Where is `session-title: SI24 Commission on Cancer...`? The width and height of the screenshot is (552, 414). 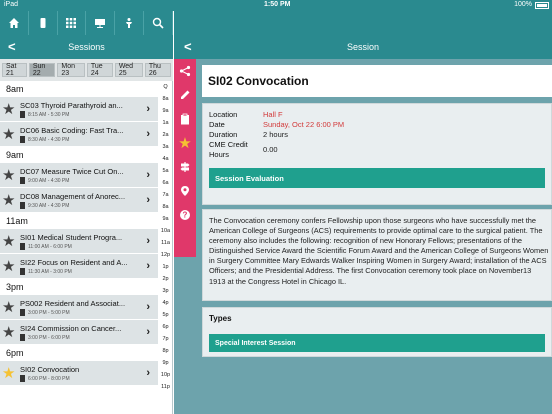 session-title: SI24 Commission on Cancer... is located at coordinates (71, 328).